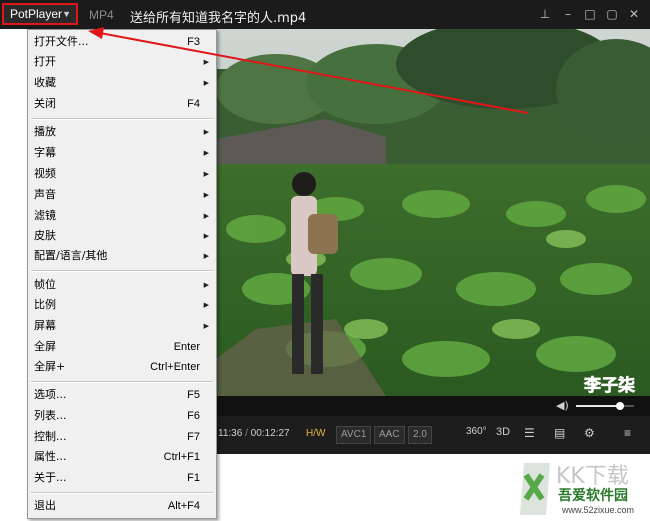 The image size is (650, 521). What do you see at coordinates (634, 14) in the screenshot?
I see `close-icon: ✕` at bounding box center [634, 14].